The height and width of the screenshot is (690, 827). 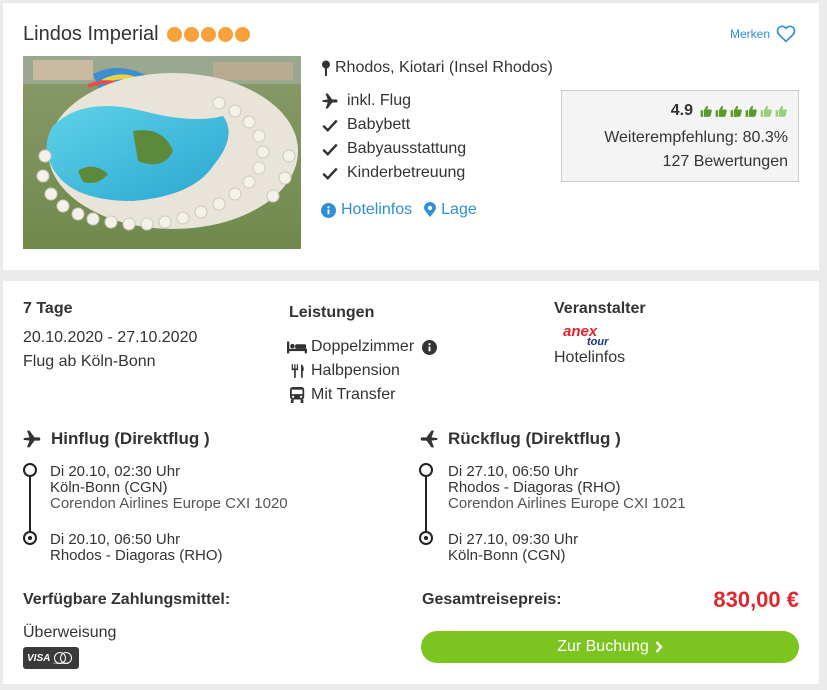 I want to click on mastercard-logo: mastercard, so click(x=61, y=663).